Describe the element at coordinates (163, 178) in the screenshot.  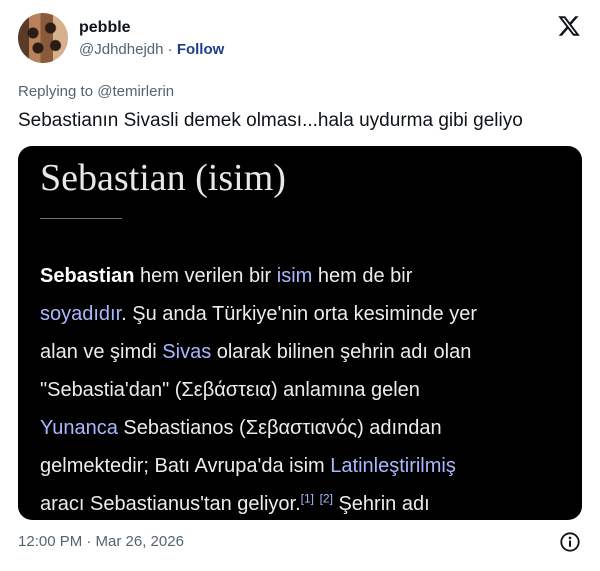
I see `wiki-title: Sebastian (isim)` at that location.